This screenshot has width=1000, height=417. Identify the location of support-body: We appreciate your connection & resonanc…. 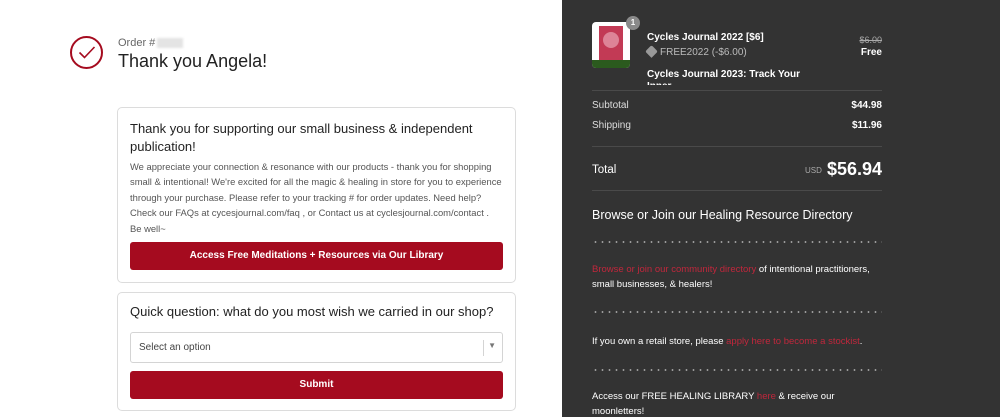
(316, 197).